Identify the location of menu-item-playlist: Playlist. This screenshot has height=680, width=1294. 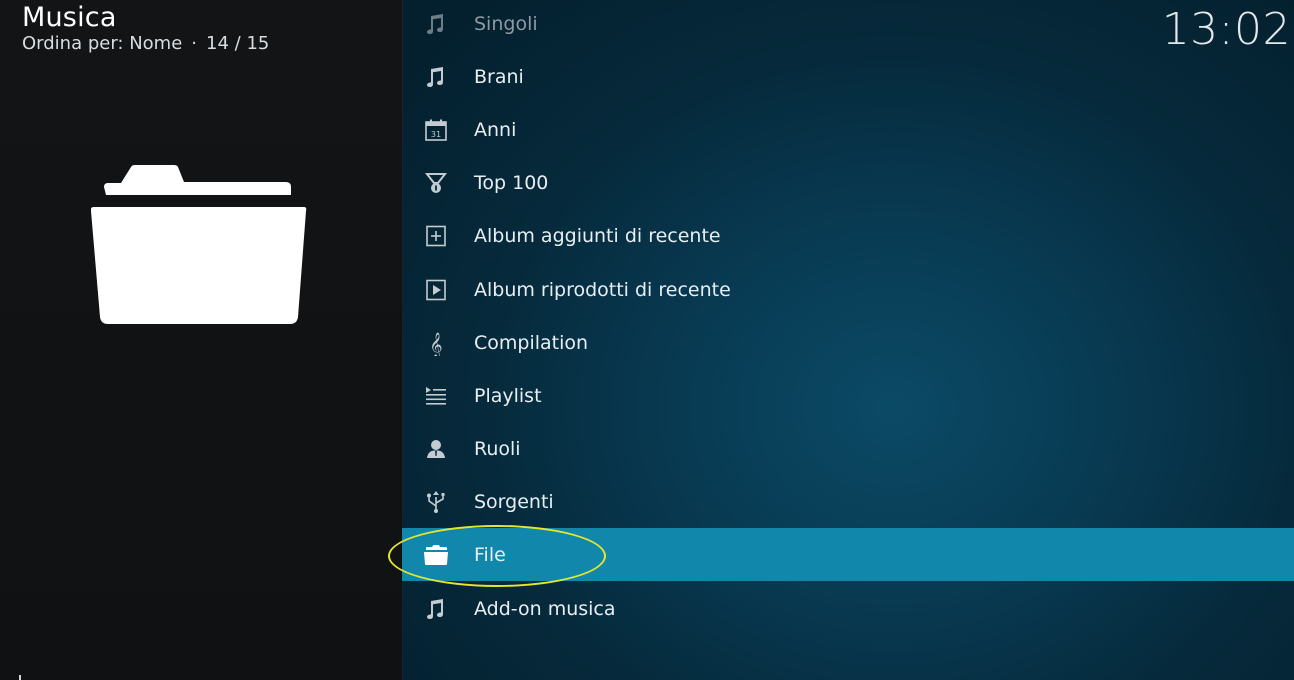
(848, 395).